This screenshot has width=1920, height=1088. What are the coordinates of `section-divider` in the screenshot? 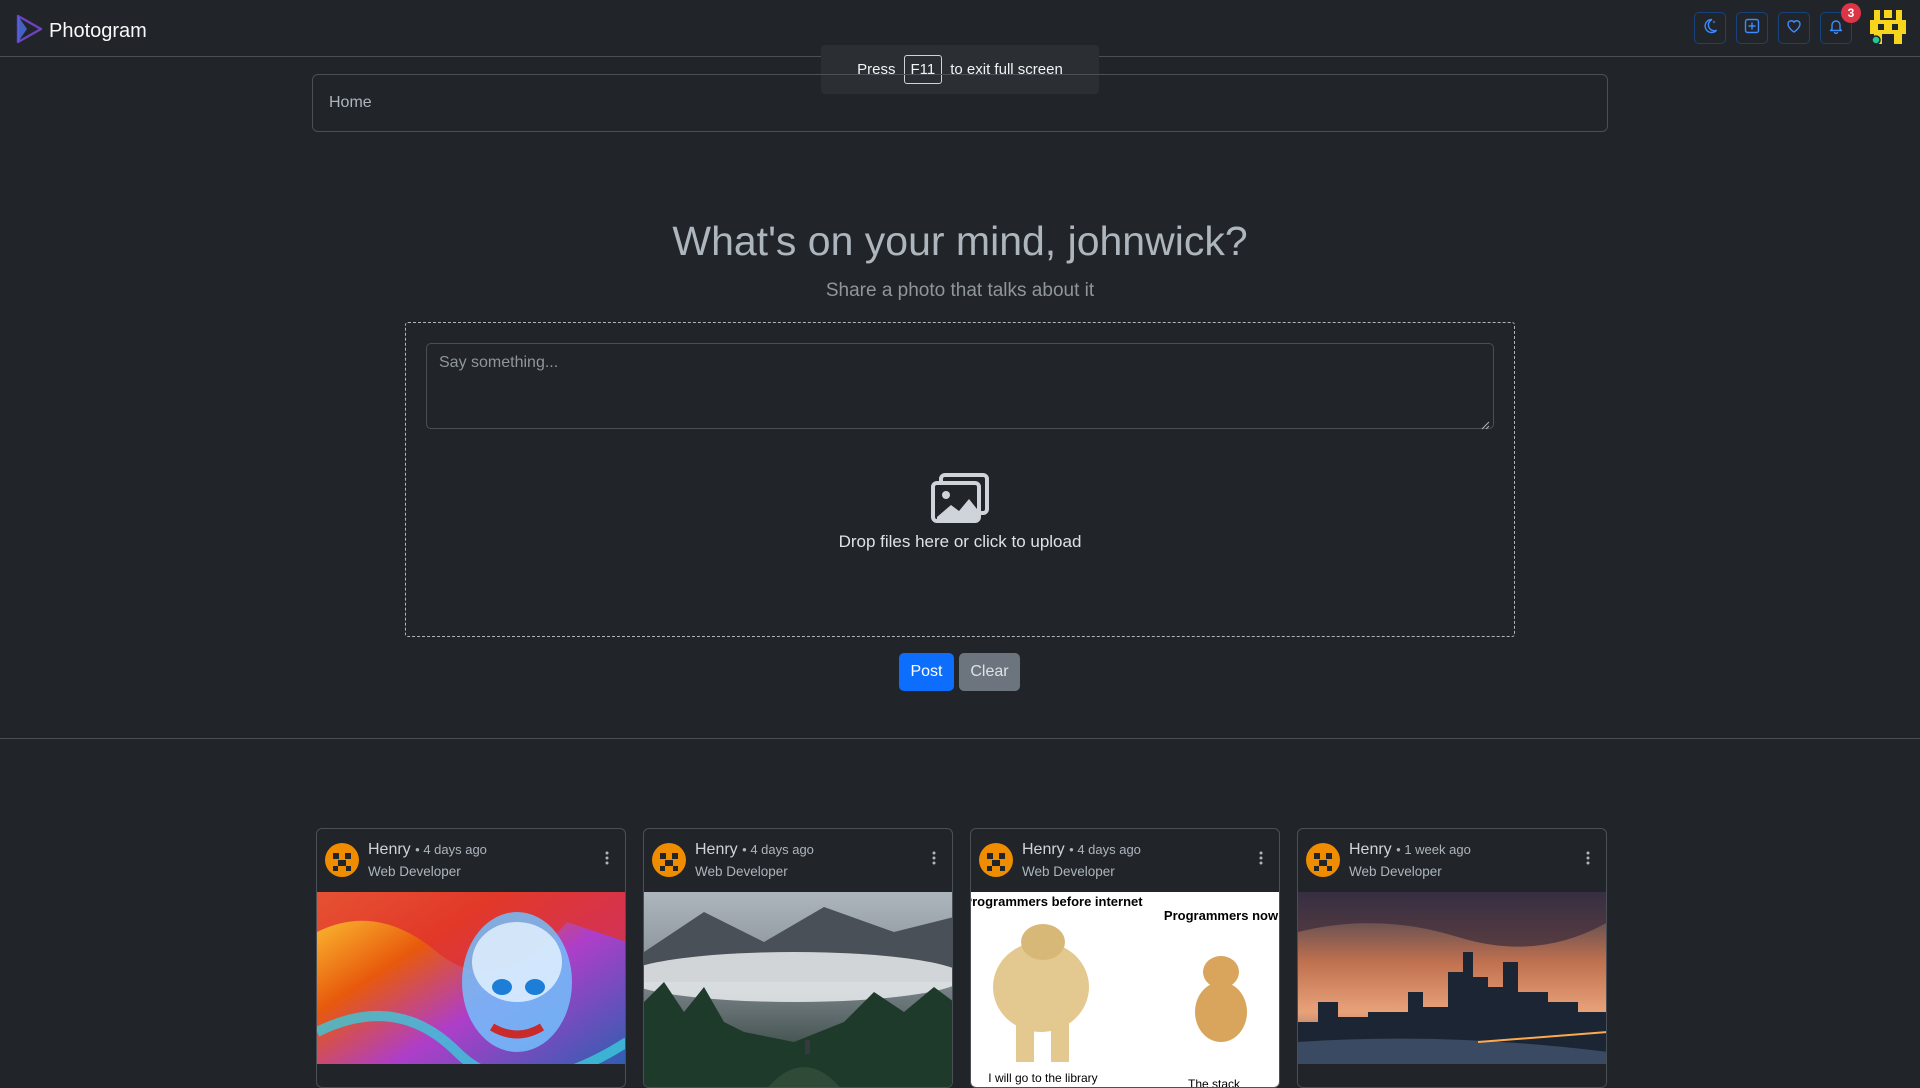 It's located at (960, 738).